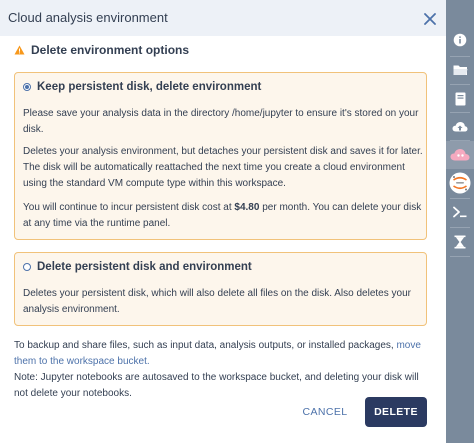 The height and width of the screenshot is (443, 474). I want to click on rail-jupyter-button, so click(460, 183).